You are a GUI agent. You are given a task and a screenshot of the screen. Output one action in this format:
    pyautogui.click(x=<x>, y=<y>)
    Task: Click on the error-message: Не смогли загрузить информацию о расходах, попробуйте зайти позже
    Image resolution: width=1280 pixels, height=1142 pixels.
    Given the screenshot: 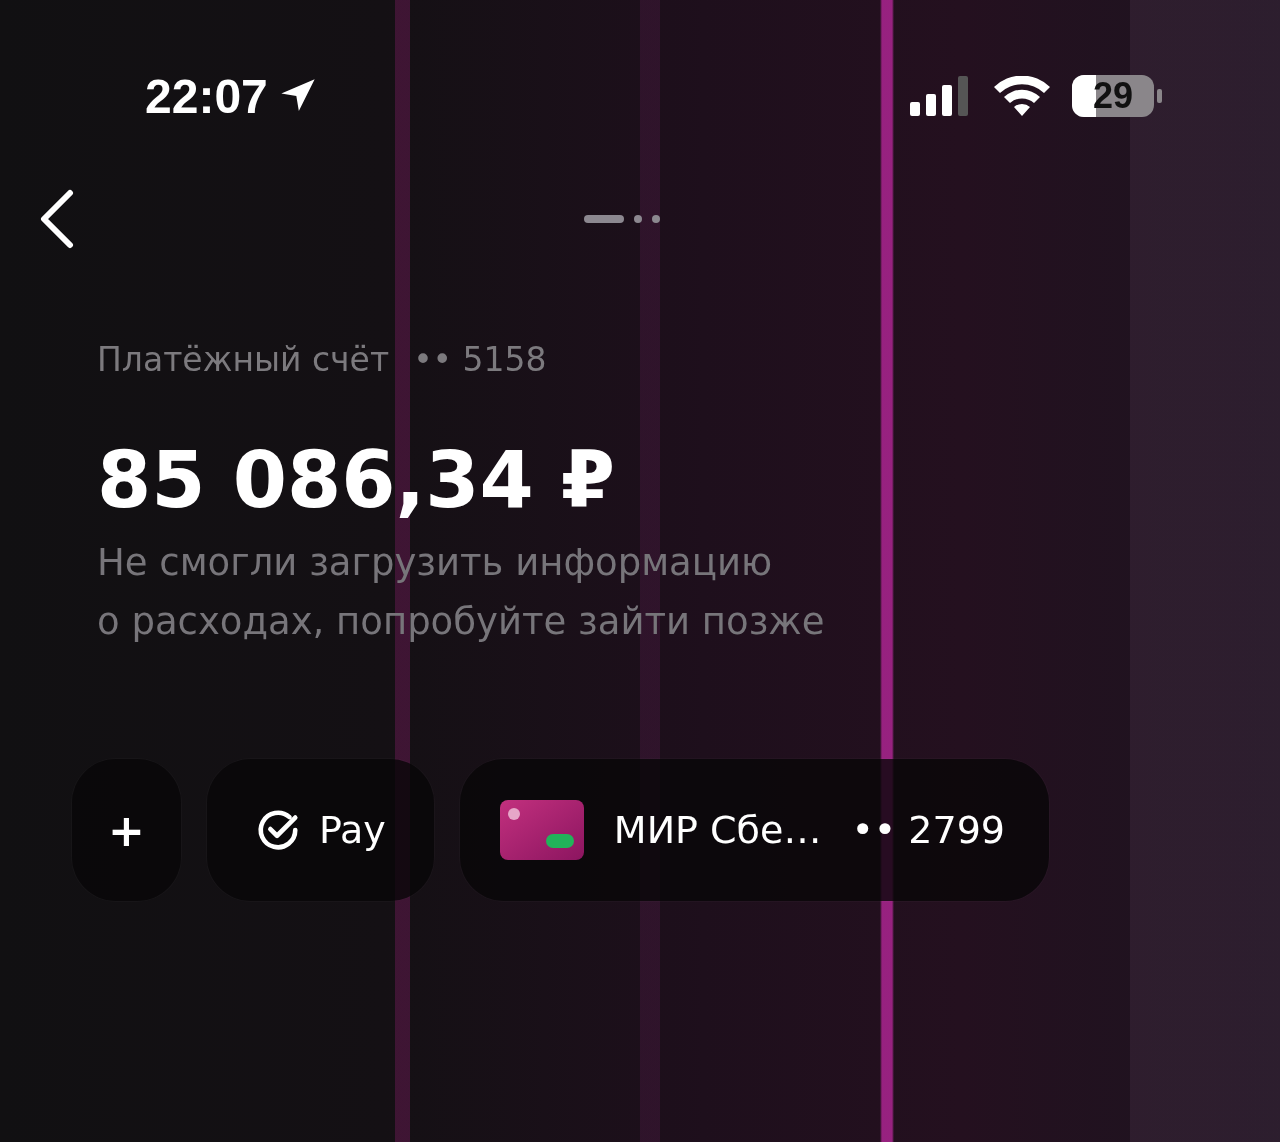 What is the action you would take?
    pyautogui.click(x=461, y=592)
    